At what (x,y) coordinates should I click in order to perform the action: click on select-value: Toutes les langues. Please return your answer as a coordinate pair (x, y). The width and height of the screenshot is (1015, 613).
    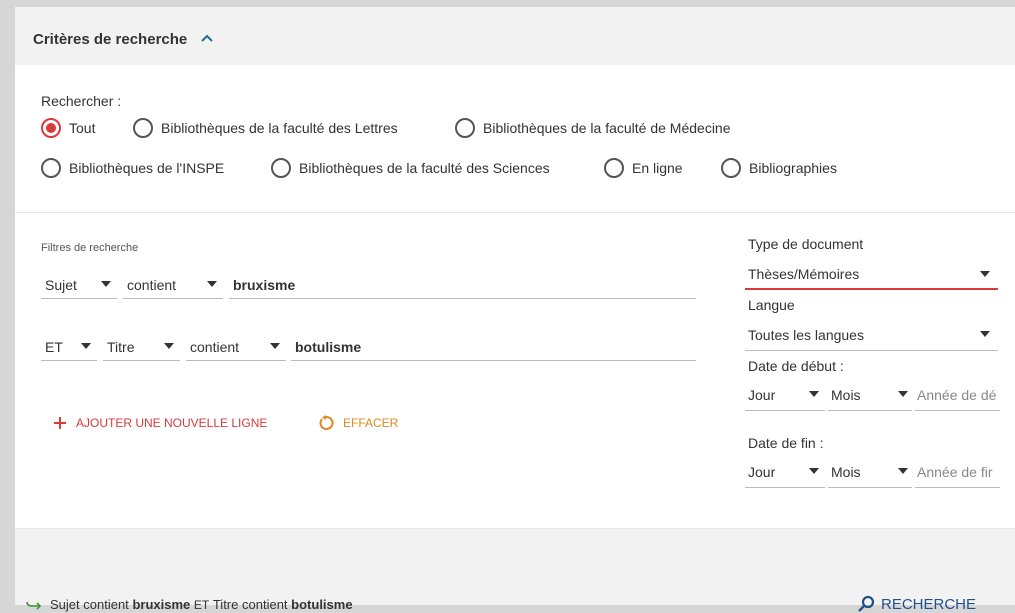
    Looking at the image, I should click on (806, 335).